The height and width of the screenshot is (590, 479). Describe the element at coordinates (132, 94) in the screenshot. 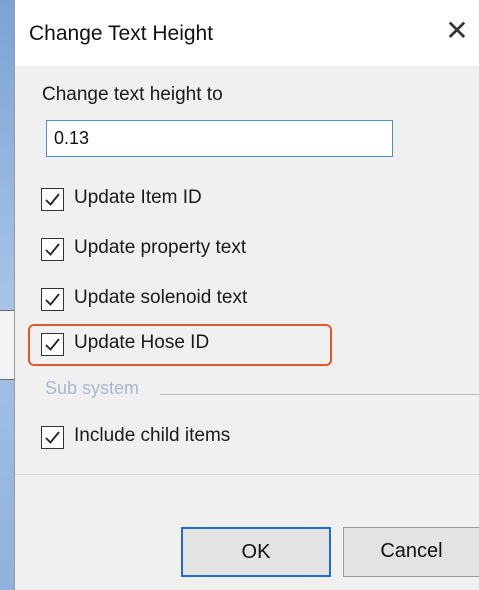

I see `height-label: Change text height to` at that location.